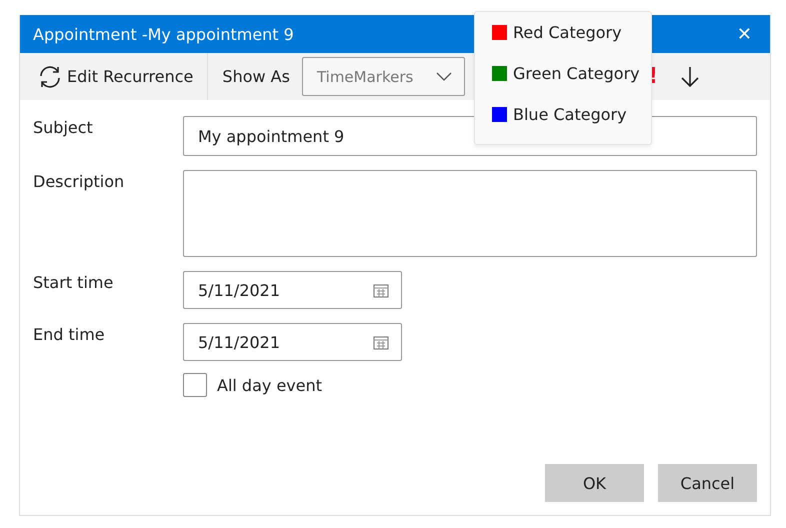 The width and height of the screenshot is (786, 528). What do you see at coordinates (576, 73) in the screenshot?
I see `menu-item-label: Green Category` at bounding box center [576, 73].